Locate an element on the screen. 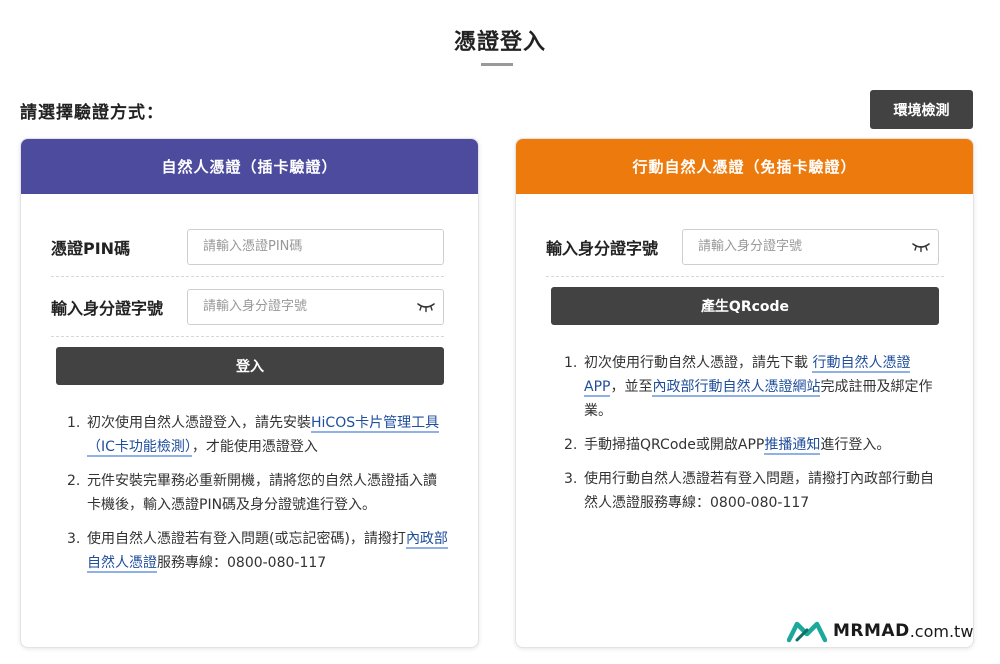  note-item: 2. 手動掃描QRCode或開啟APP推播通知進行登入。 is located at coordinates (753, 445).